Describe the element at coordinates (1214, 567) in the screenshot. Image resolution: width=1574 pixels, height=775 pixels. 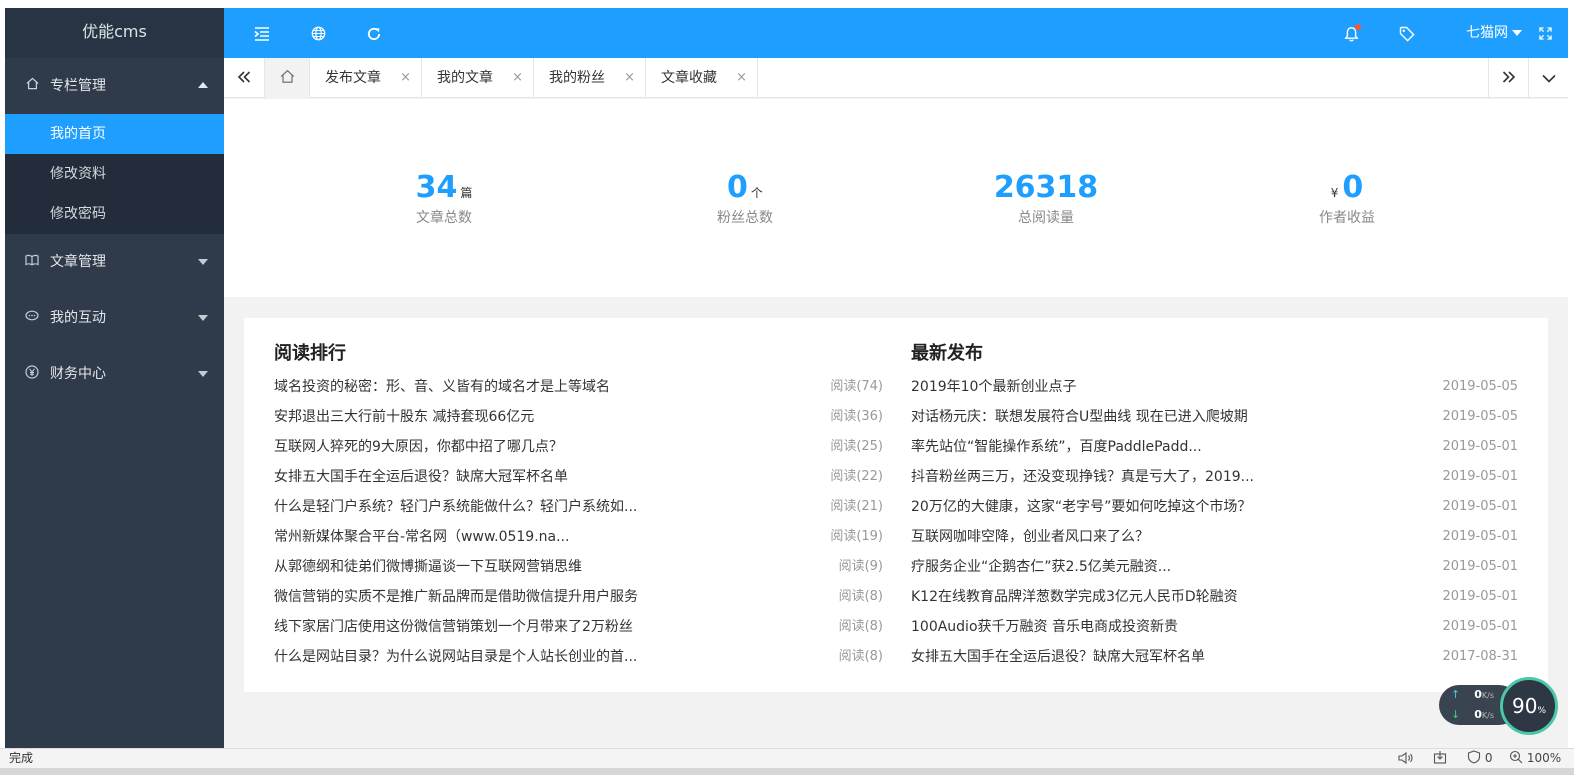
I see `latest-row: 疗服务企业“企鹅杏仁”获2.5亿美元融资... 2019-05-01` at that location.